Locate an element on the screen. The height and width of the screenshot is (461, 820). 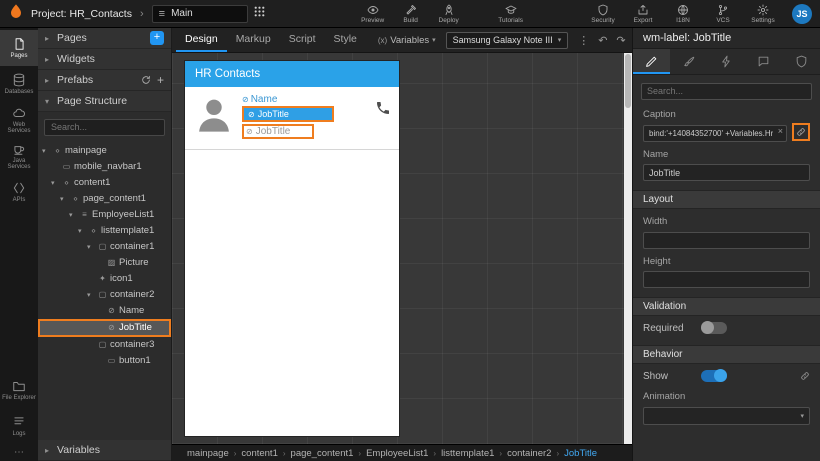
tutorials-button: Tutorials is located at coordinates (511, 14).